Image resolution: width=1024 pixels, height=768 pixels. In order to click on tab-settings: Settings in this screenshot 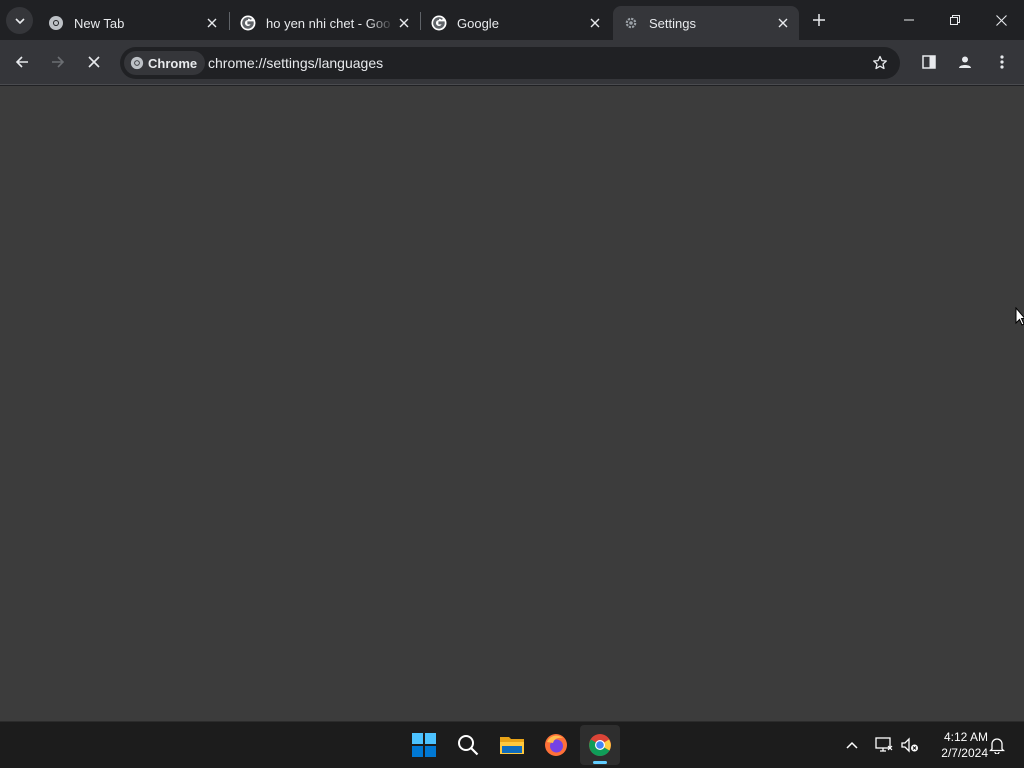, I will do `click(706, 23)`.